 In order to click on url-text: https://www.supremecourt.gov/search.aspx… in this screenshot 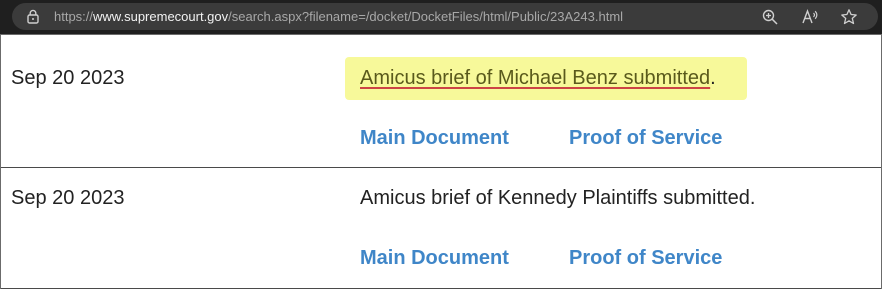, I will do `click(338, 16)`.